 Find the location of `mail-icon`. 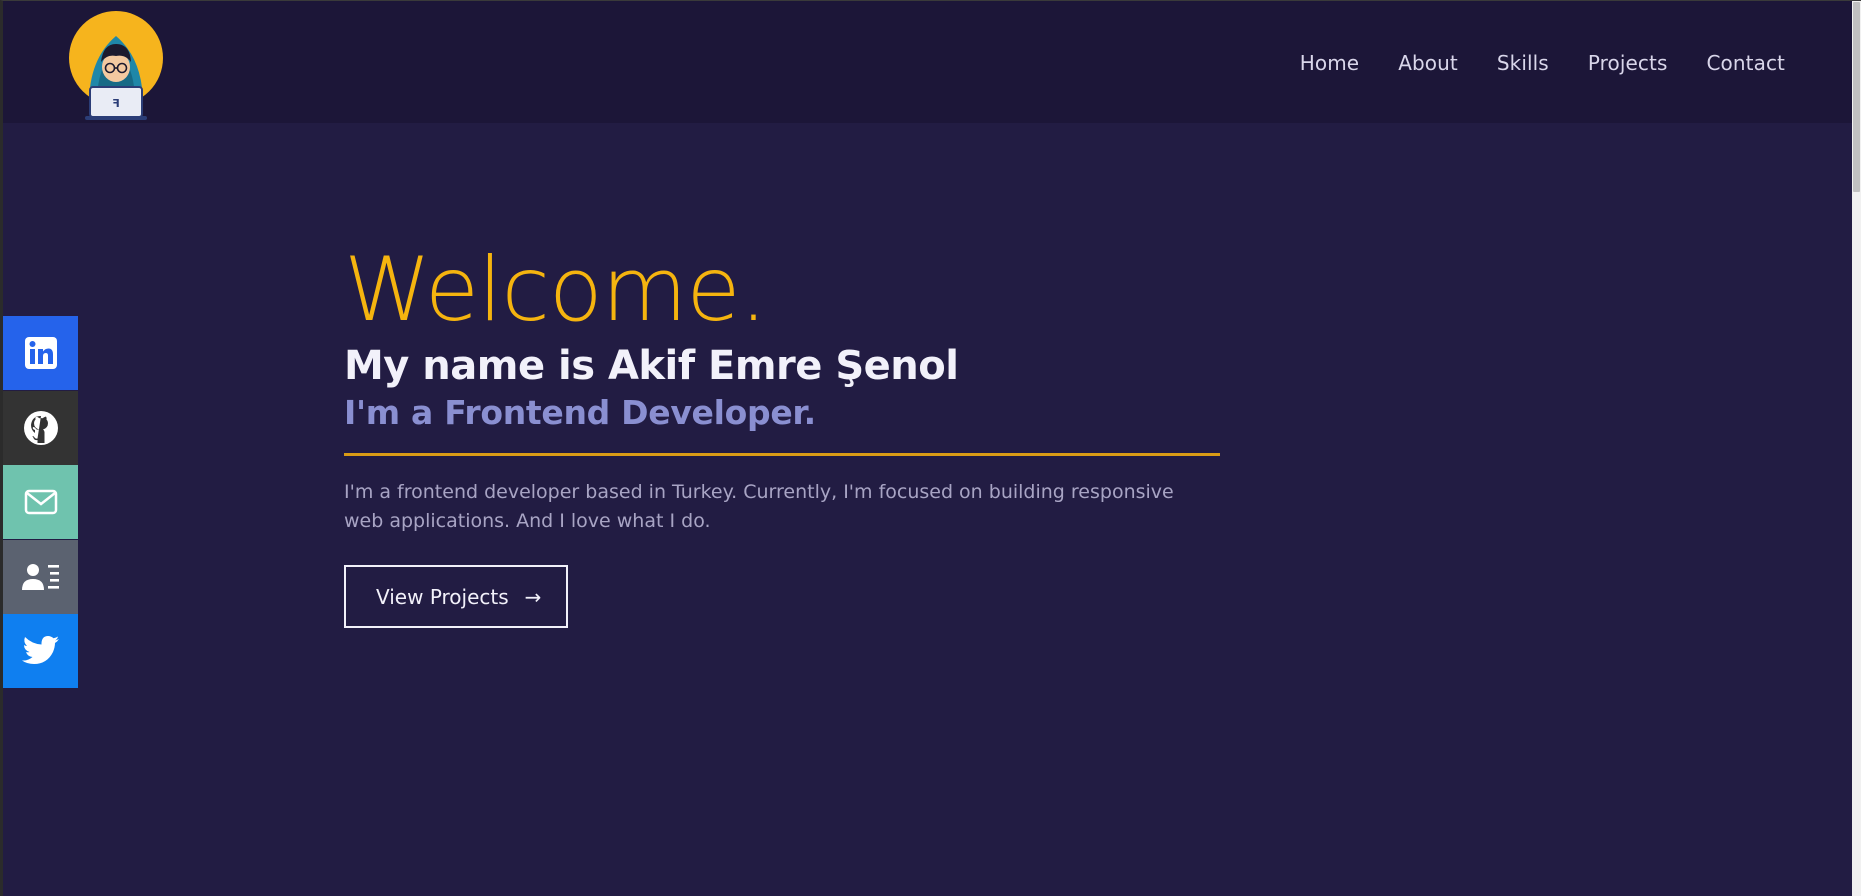

mail-icon is located at coordinates (40, 502).